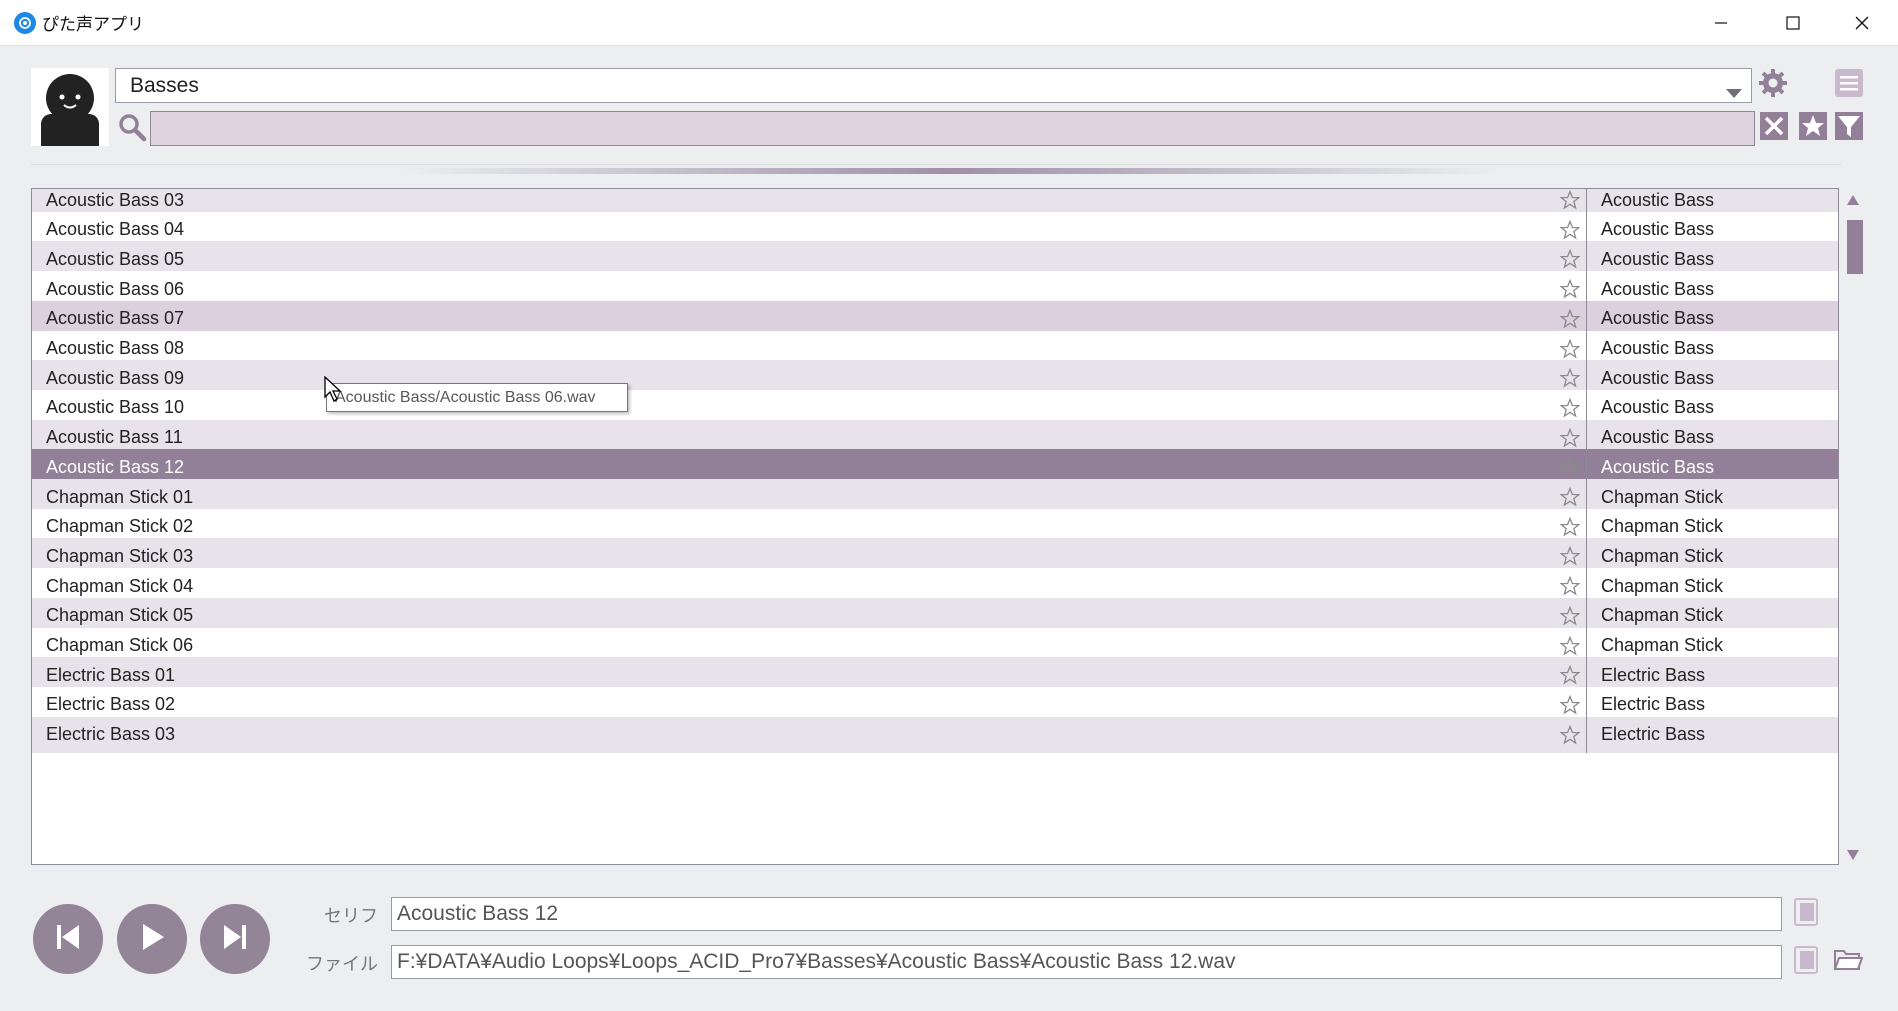  What do you see at coordinates (333, 391) in the screenshot?
I see `mouse-cursor-icon` at bounding box center [333, 391].